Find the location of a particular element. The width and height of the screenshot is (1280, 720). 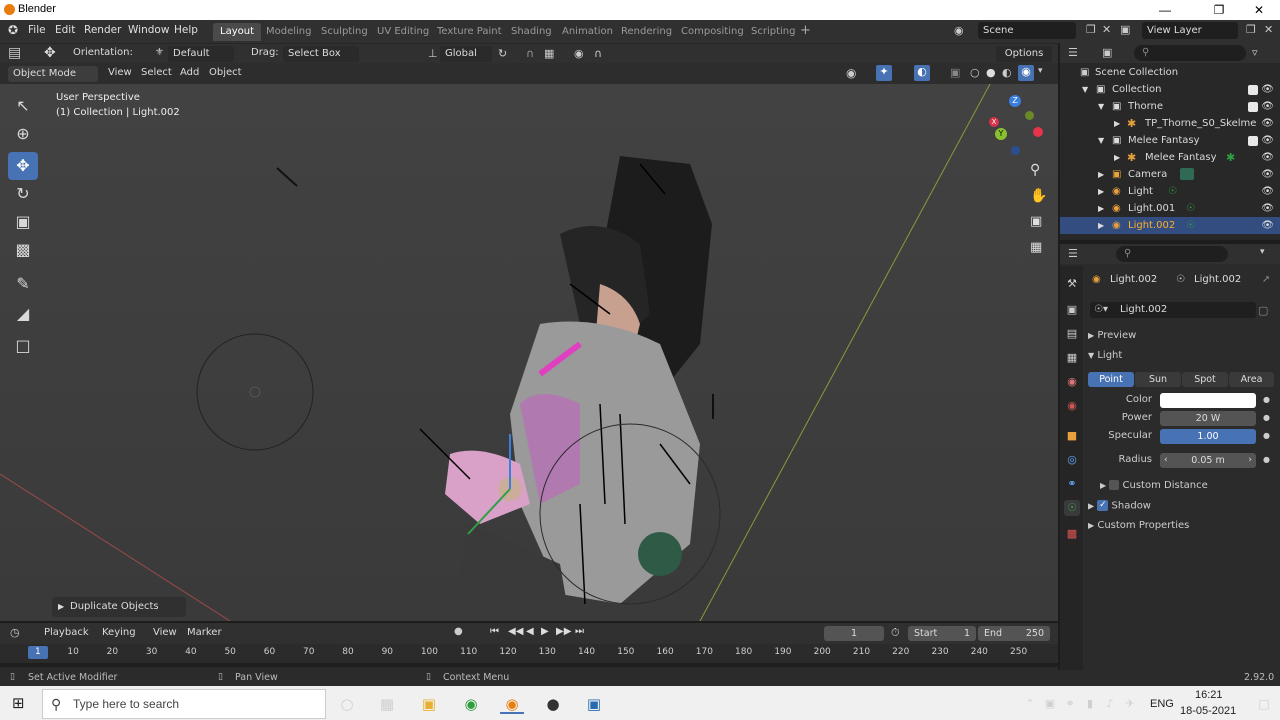

menu-file: File is located at coordinates (37, 30).